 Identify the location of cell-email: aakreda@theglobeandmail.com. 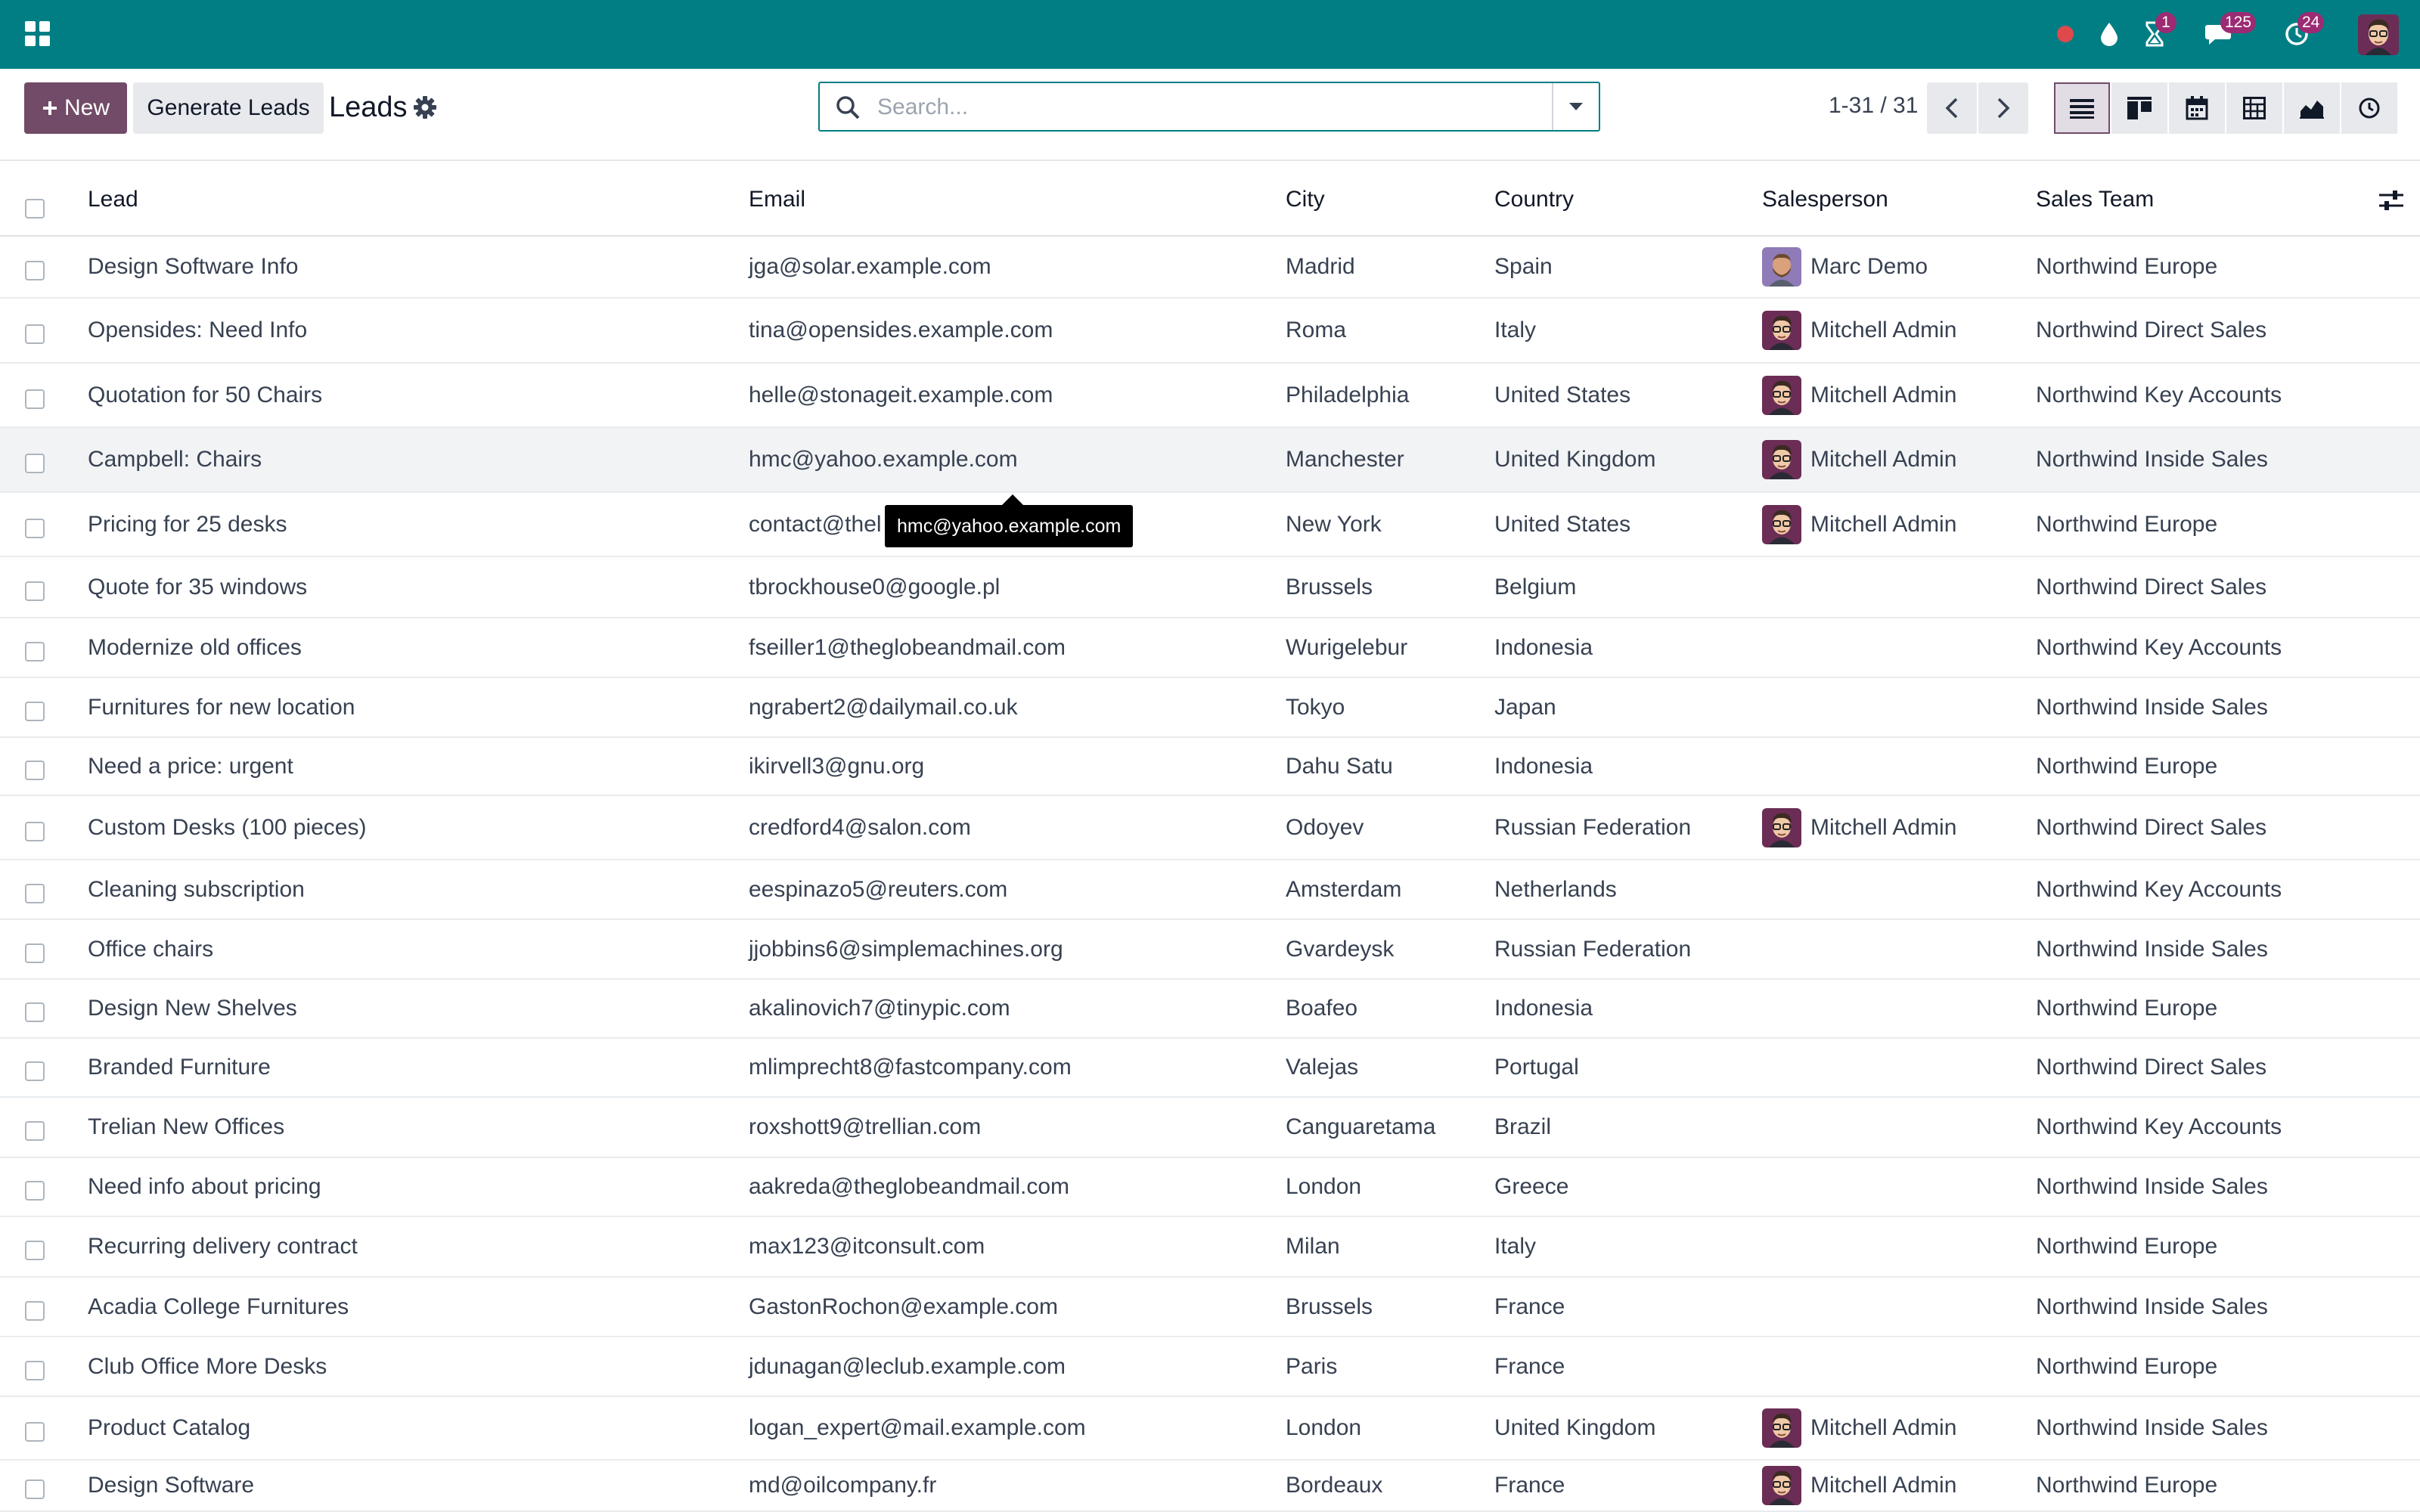
(909, 1186).